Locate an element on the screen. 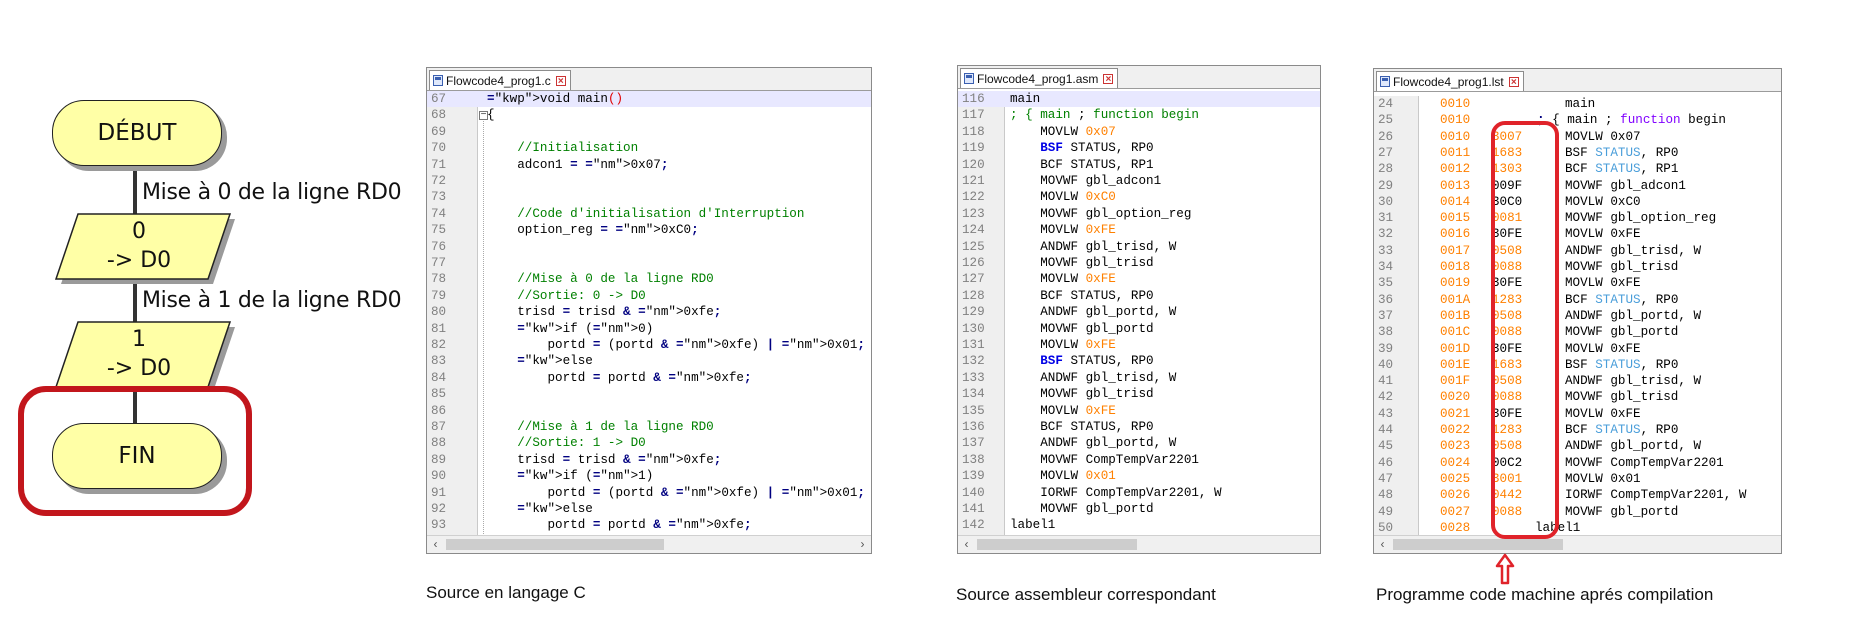 The image size is (1862, 642). code-line: 35 0019 30FE MOVLW 0xFE is located at coordinates (1577, 283).